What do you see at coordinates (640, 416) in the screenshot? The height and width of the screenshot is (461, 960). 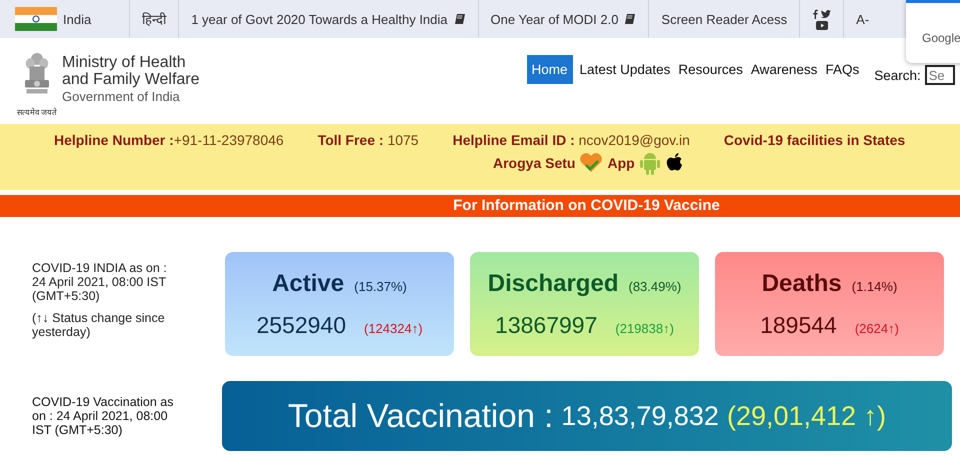 I see `vaccination-value: 13,83,79,832` at bounding box center [640, 416].